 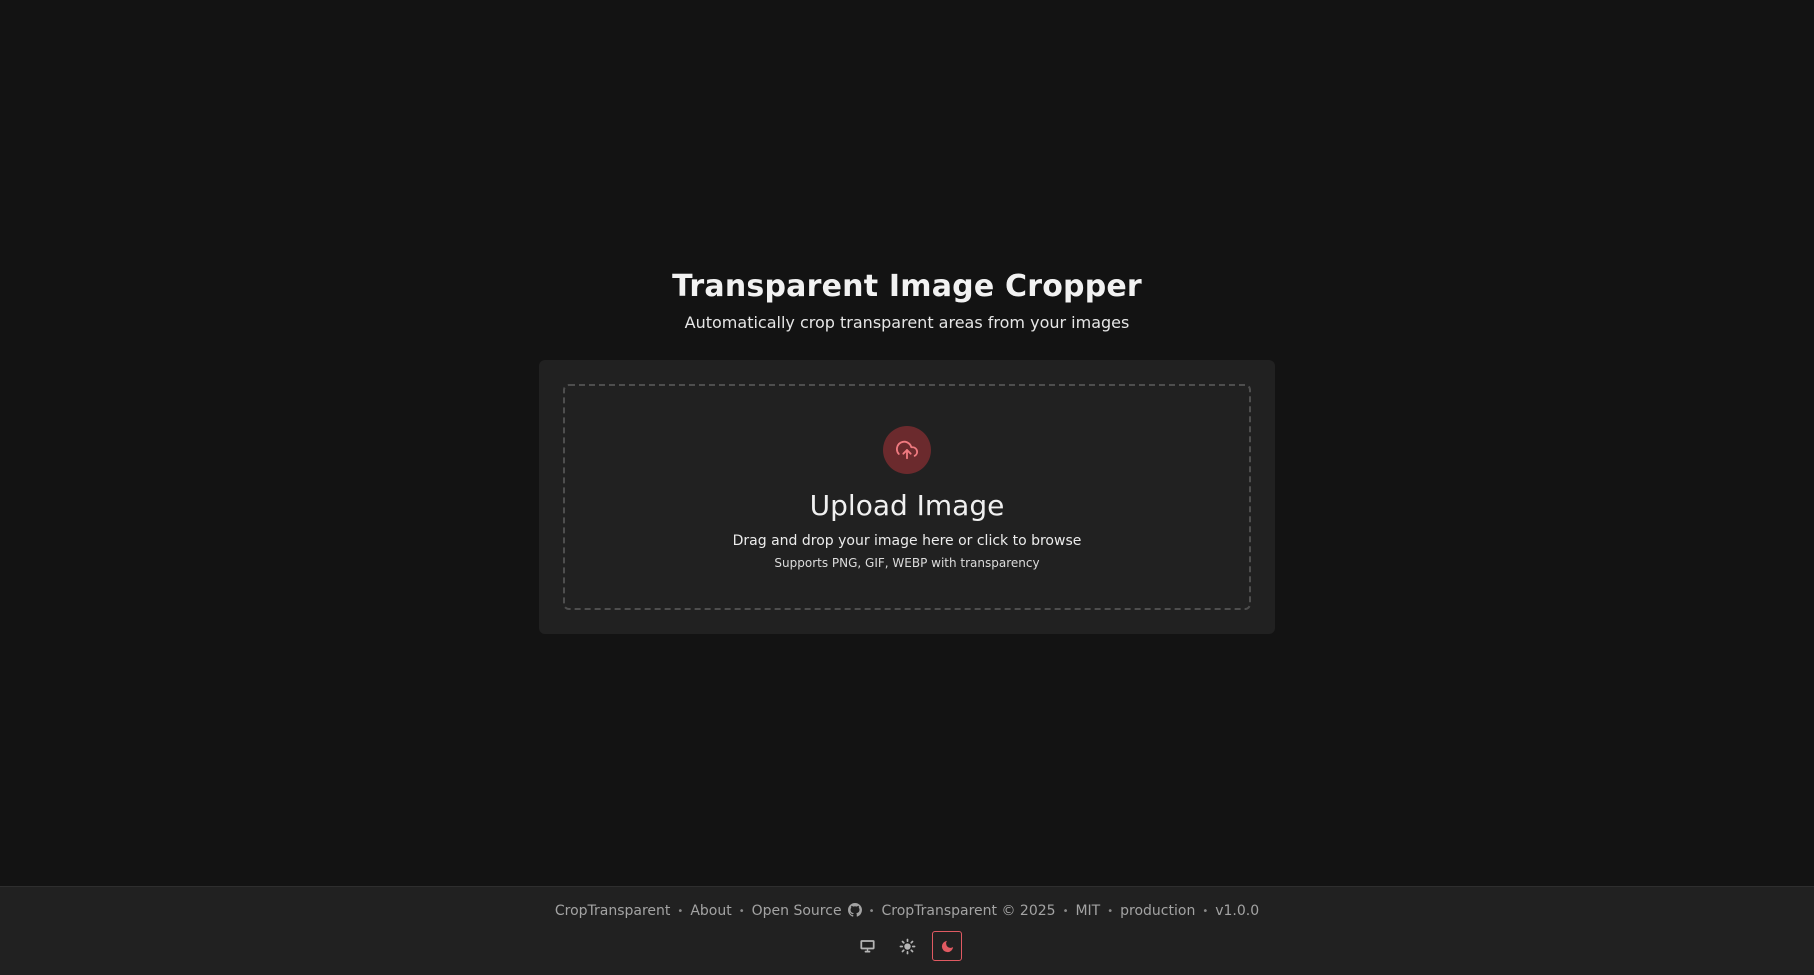 I want to click on footer-version: v1.0.0, so click(x=1237, y=911).